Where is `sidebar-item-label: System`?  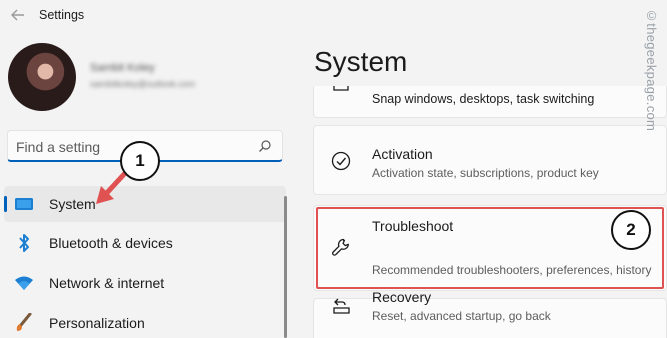
sidebar-item-label: System is located at coordinates (72, 204).